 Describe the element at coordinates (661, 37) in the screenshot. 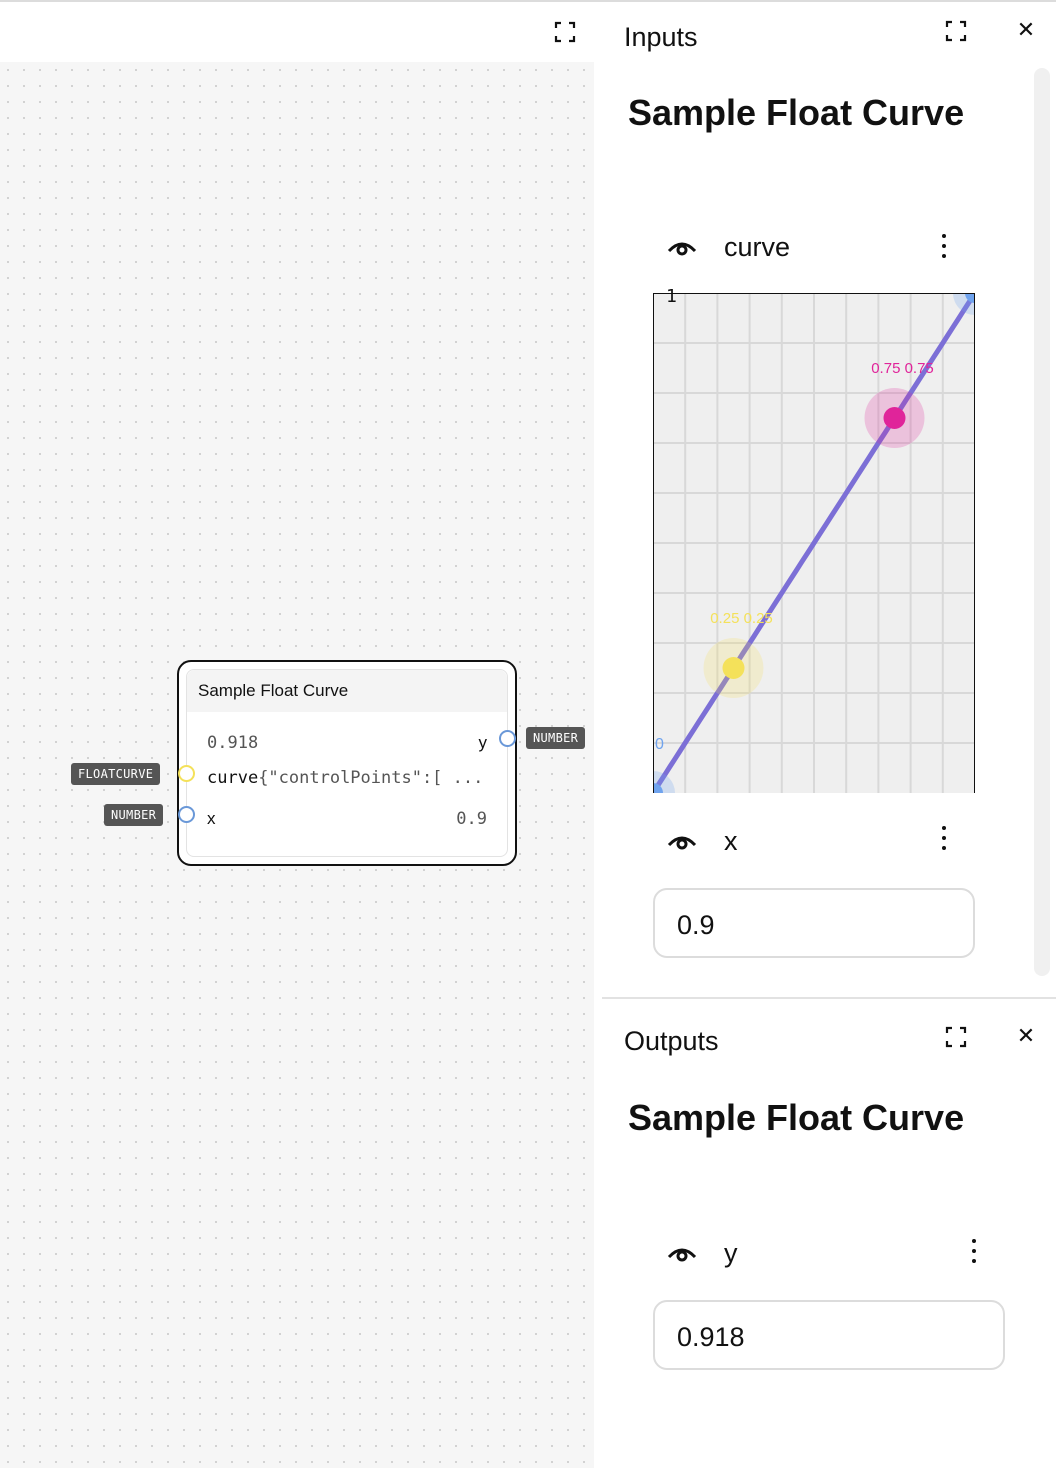

I see `inputs-panel-title: Inputs` at that location.